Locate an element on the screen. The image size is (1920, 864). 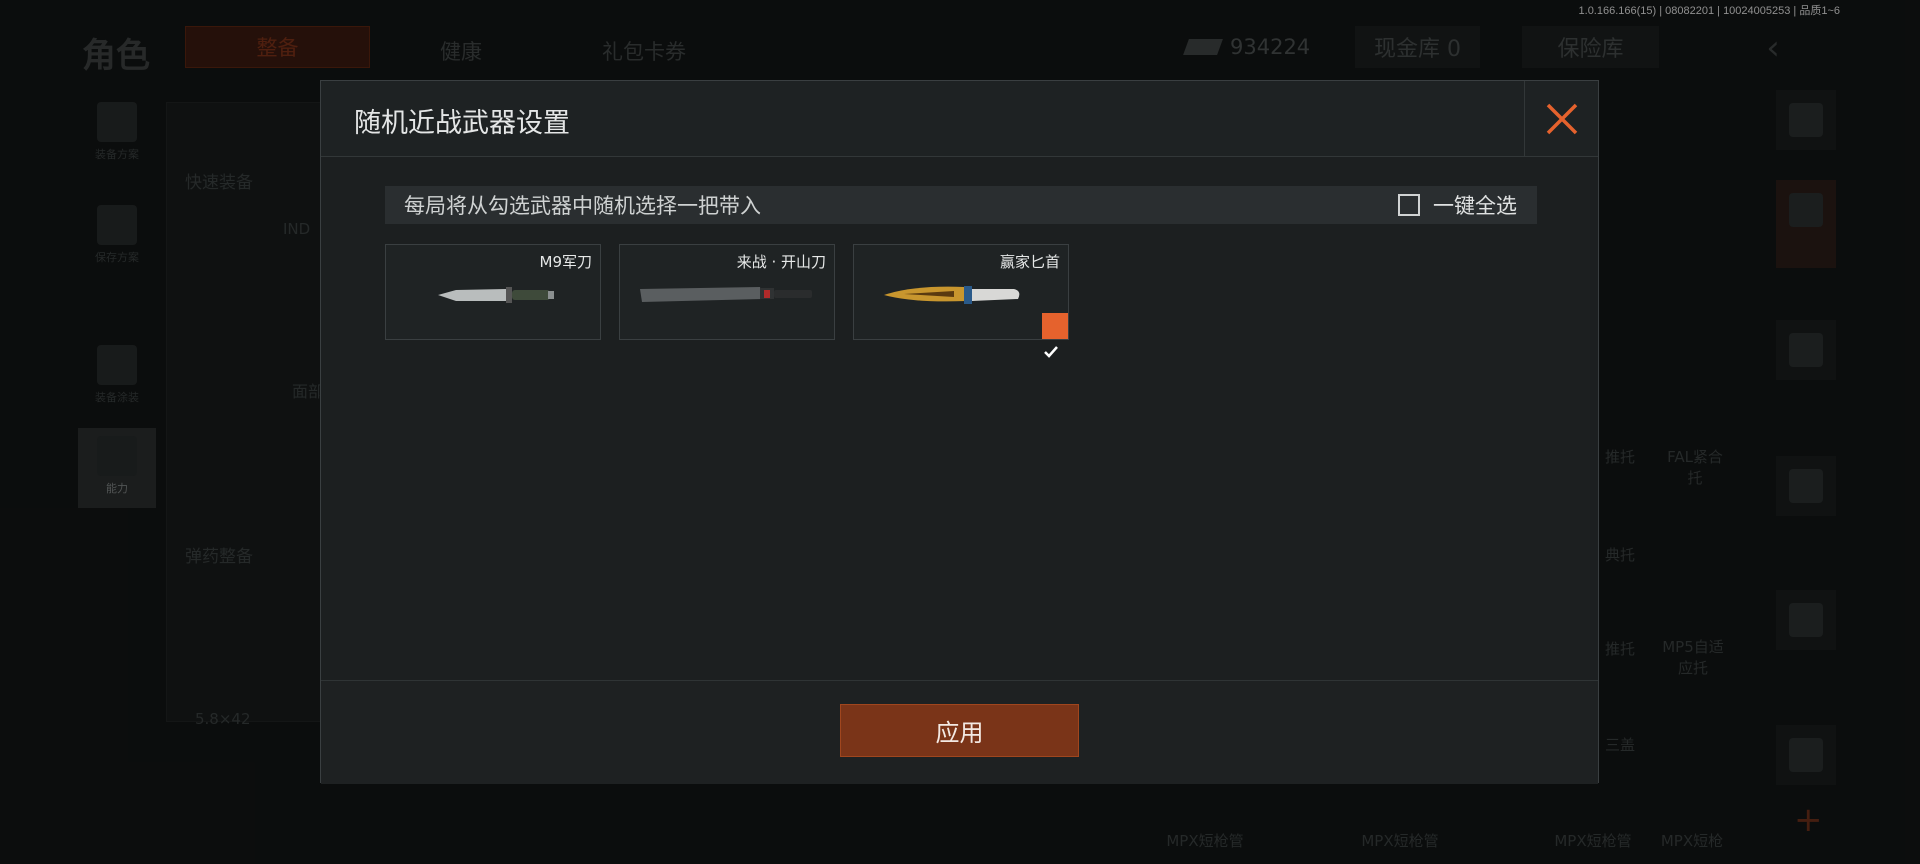
checkmark-icon is located at coordinates (1051, 352).